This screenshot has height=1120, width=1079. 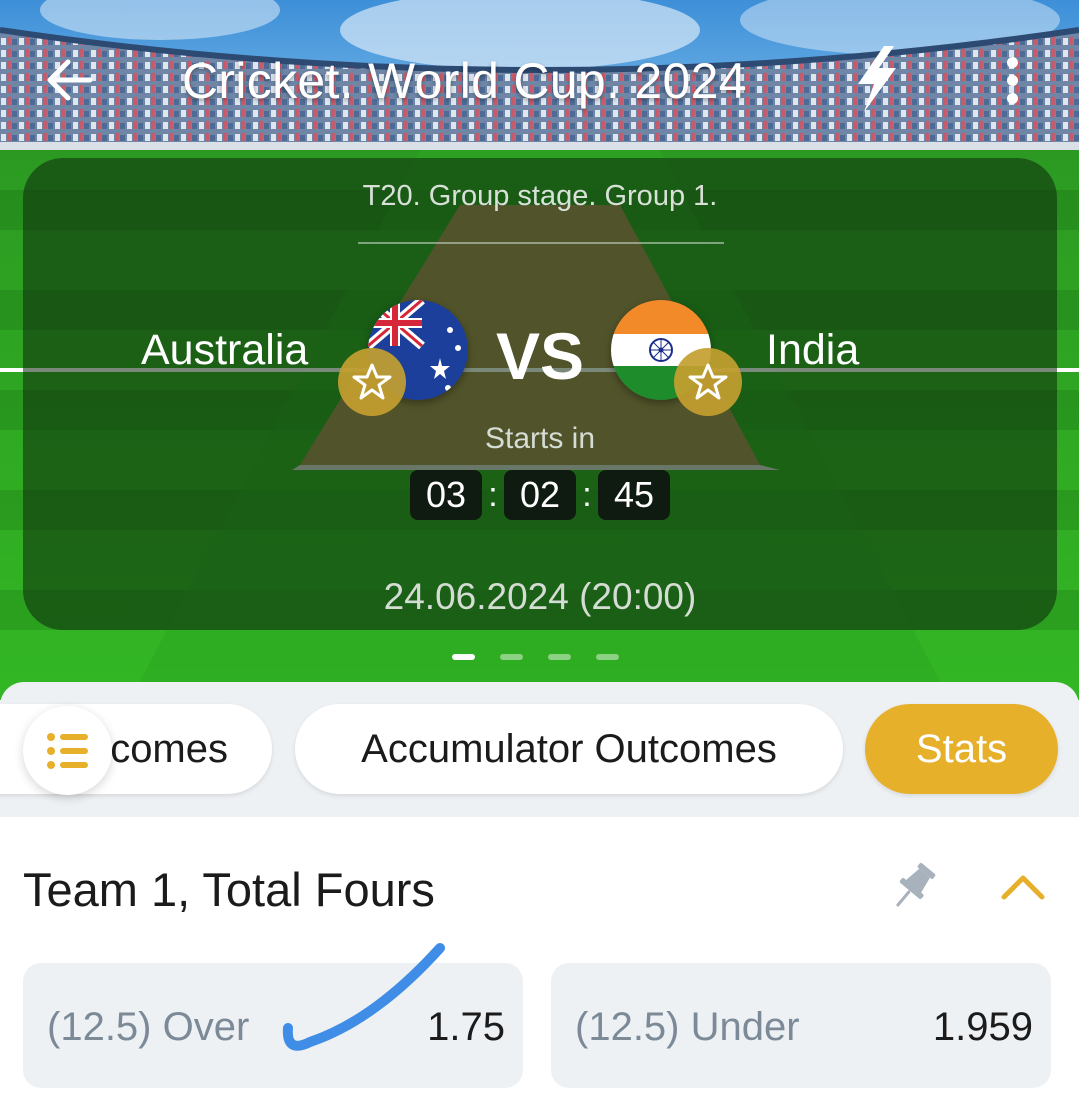 I want to click on favorite-team1-button, so click(x=372, y=382).